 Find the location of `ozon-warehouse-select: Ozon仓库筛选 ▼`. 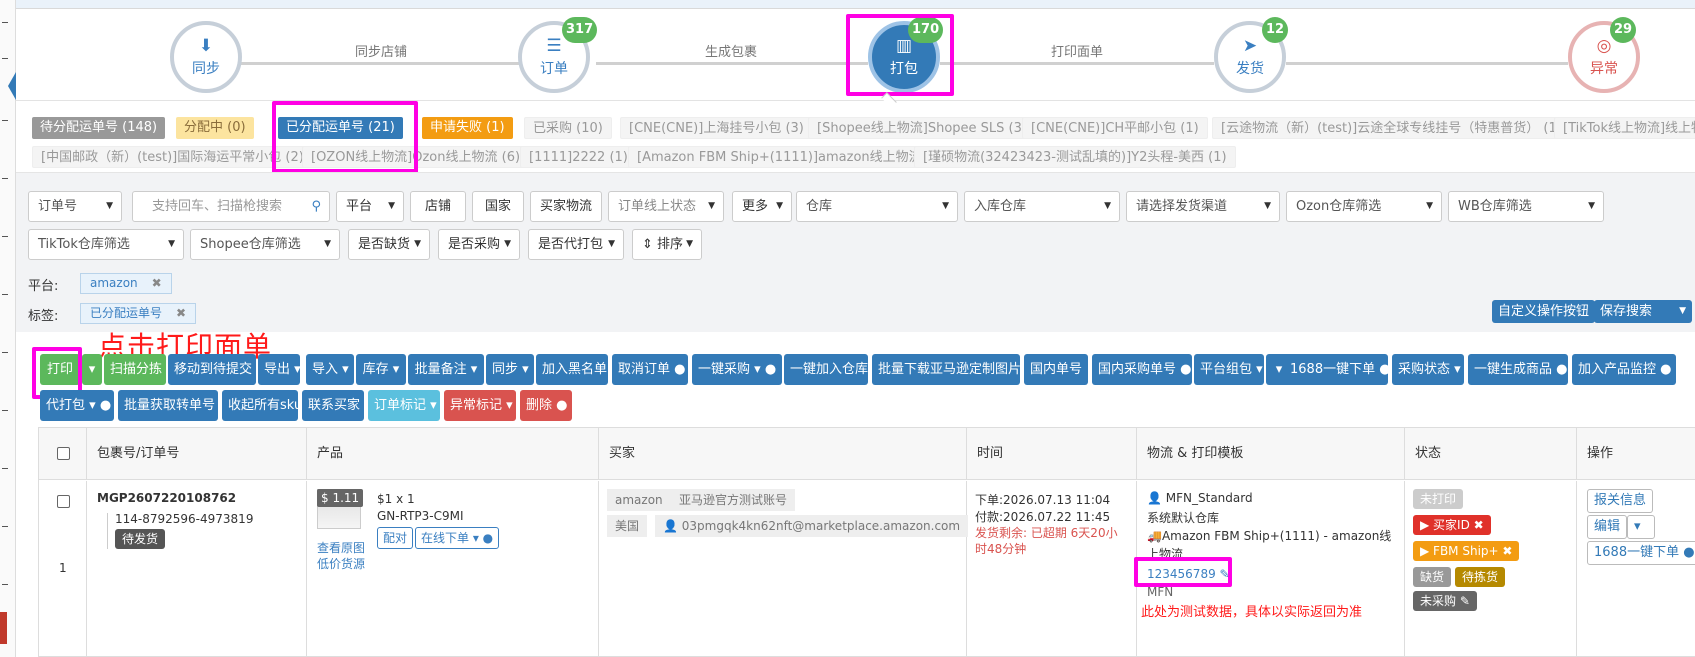

ozon-warehouse-select: Ozon仓库筛选 ▼ is located at coordinates (1364, 206).